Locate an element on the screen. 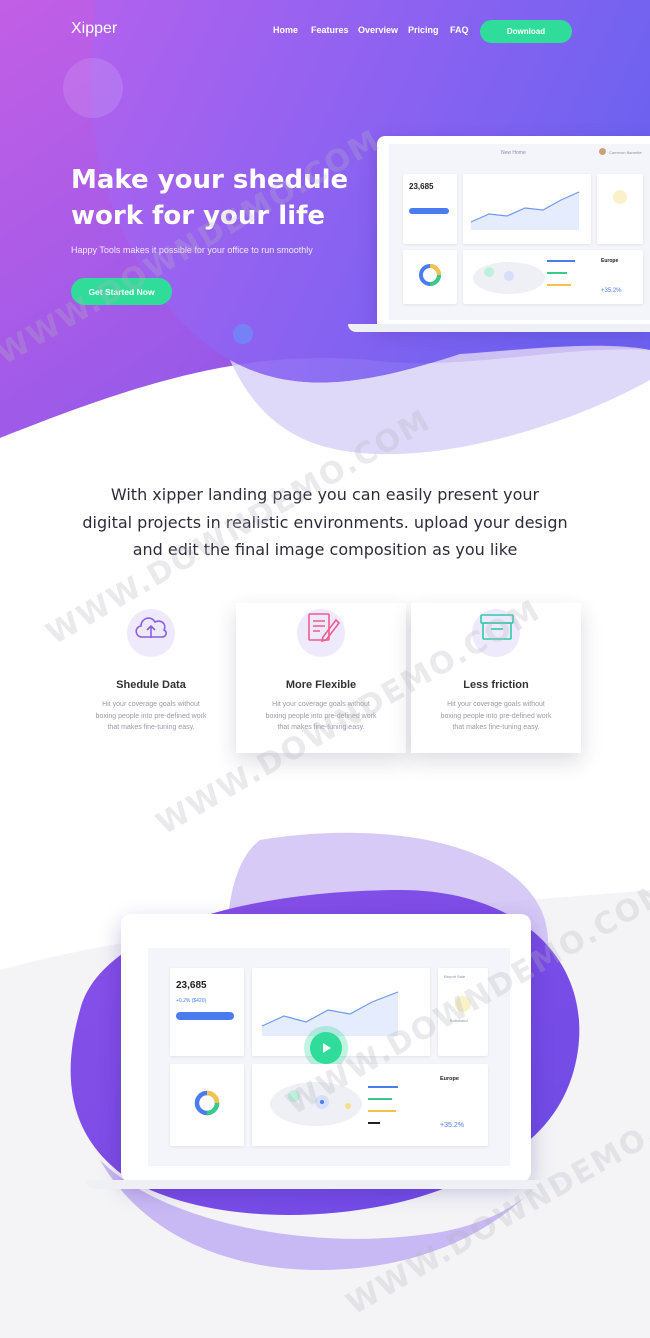 Image resolution: width=650 pixels, height=1338 pixels. report-card is located at coordinates (620, 209).